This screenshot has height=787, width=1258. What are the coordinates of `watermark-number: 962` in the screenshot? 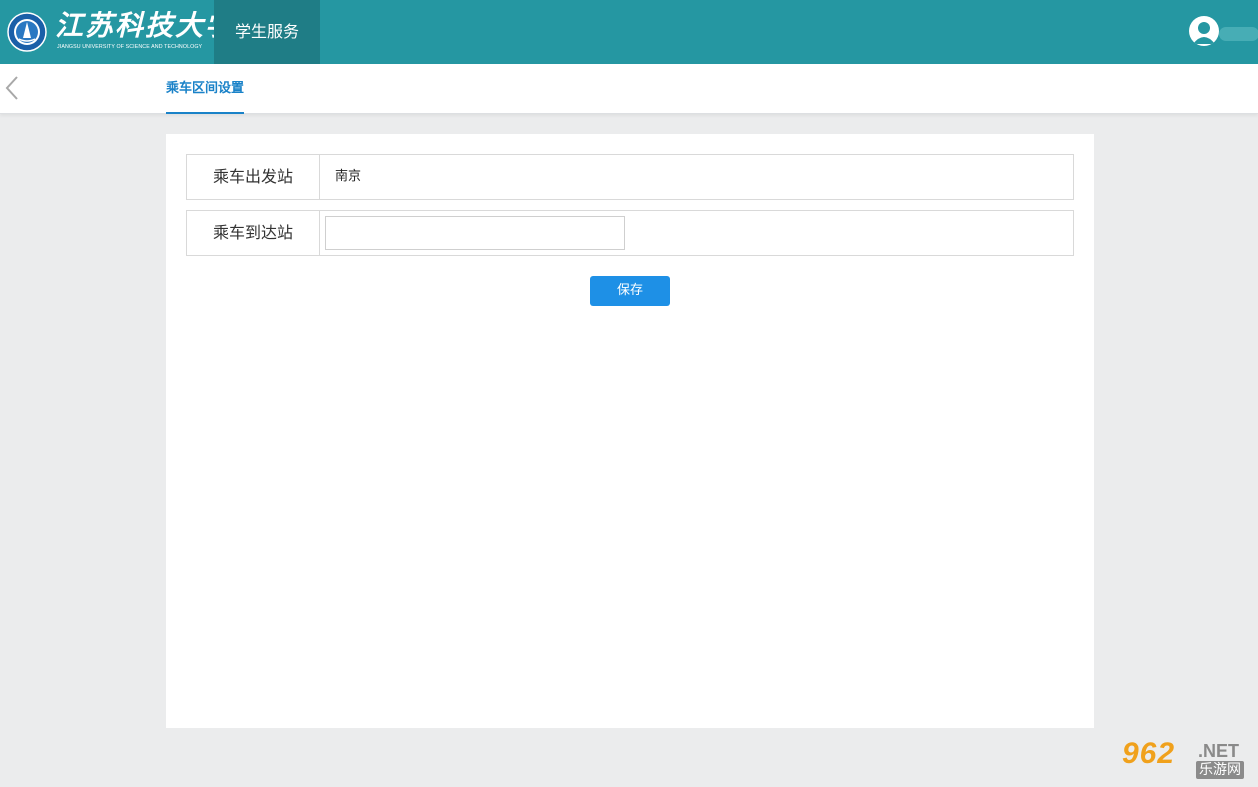 It's located at (1149, 753).